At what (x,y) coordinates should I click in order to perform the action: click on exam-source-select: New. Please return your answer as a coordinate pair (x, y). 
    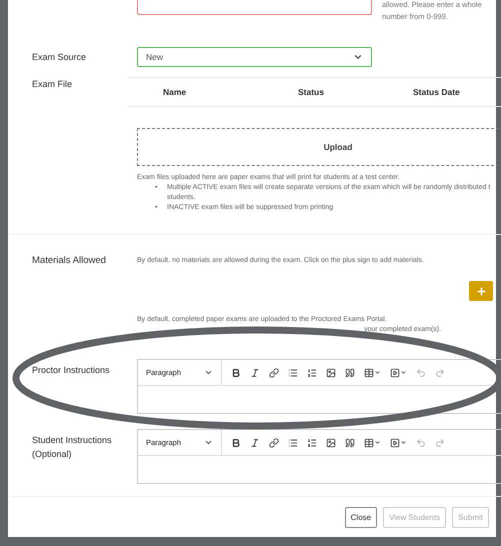
    Looking at the image, I should click on (254, 57).